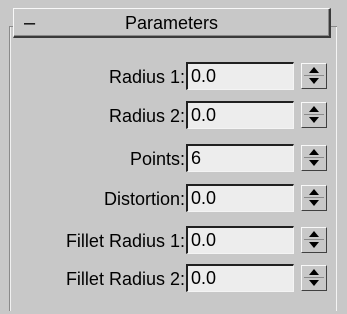 This screenshot has height=314, width=347. Describe the element at coordinates (240, 76) in the screenshot. I see `radius-1-field: 0.0` at that location.